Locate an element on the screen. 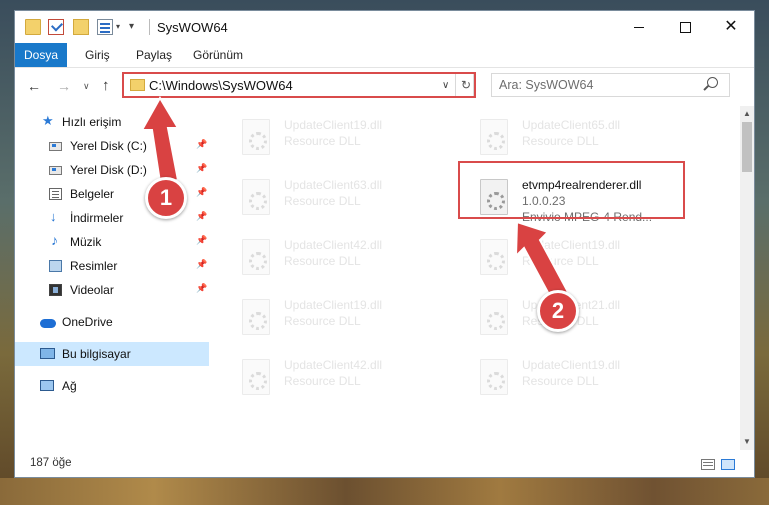 The height and width of the screenshot is (505, 769). properties-check-icon is located at coordinates (56, 27).